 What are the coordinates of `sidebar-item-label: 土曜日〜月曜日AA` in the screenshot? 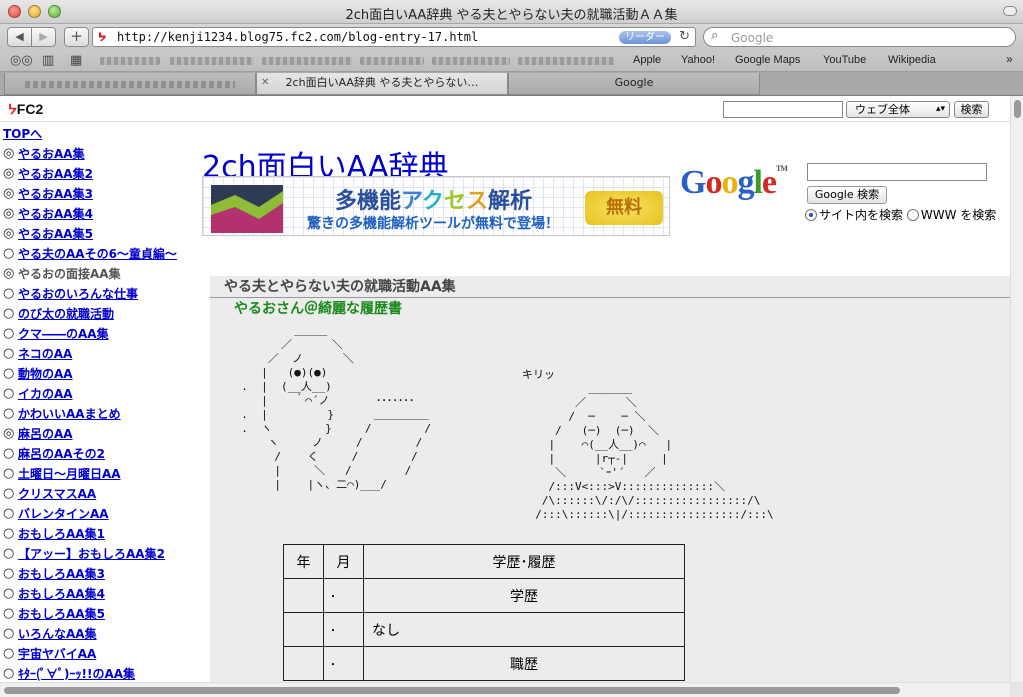 It's located at (69, 474).